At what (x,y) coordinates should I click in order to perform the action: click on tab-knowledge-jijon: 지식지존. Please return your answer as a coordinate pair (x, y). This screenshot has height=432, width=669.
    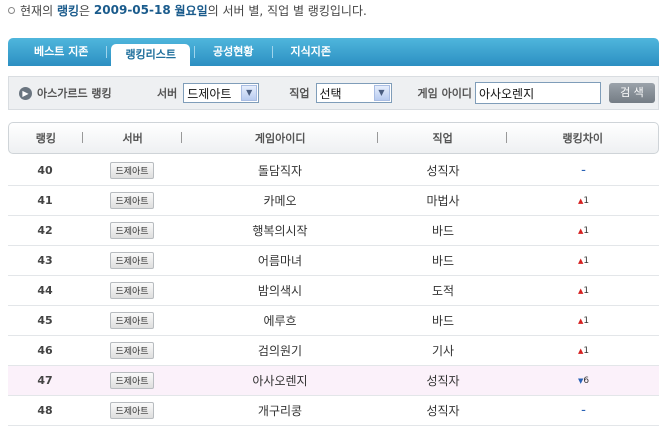
    Looking at the image, I should click on (311, 52).